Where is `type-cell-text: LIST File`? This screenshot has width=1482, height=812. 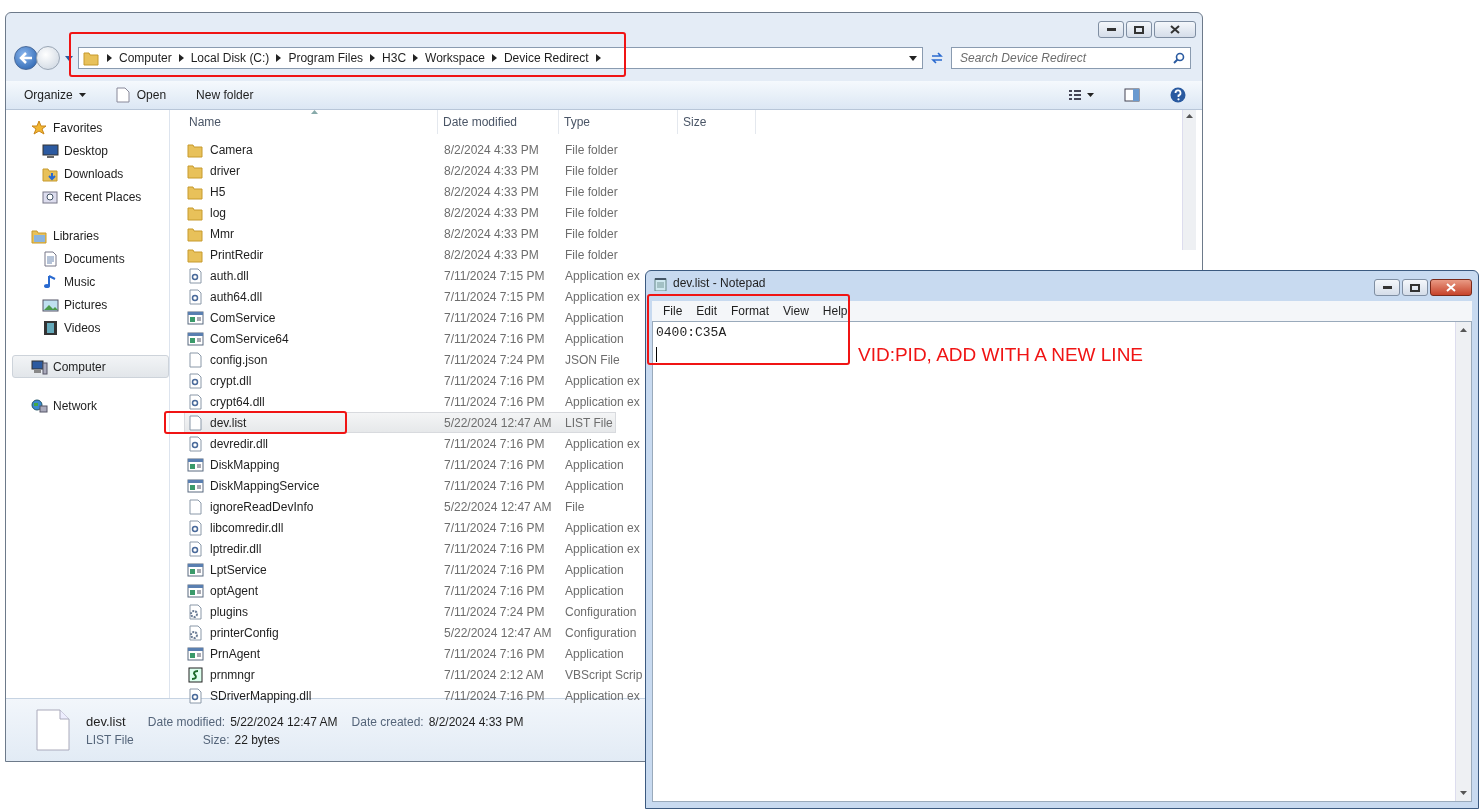
type-cell-text: LIST File is located at coordinates (589, 422).